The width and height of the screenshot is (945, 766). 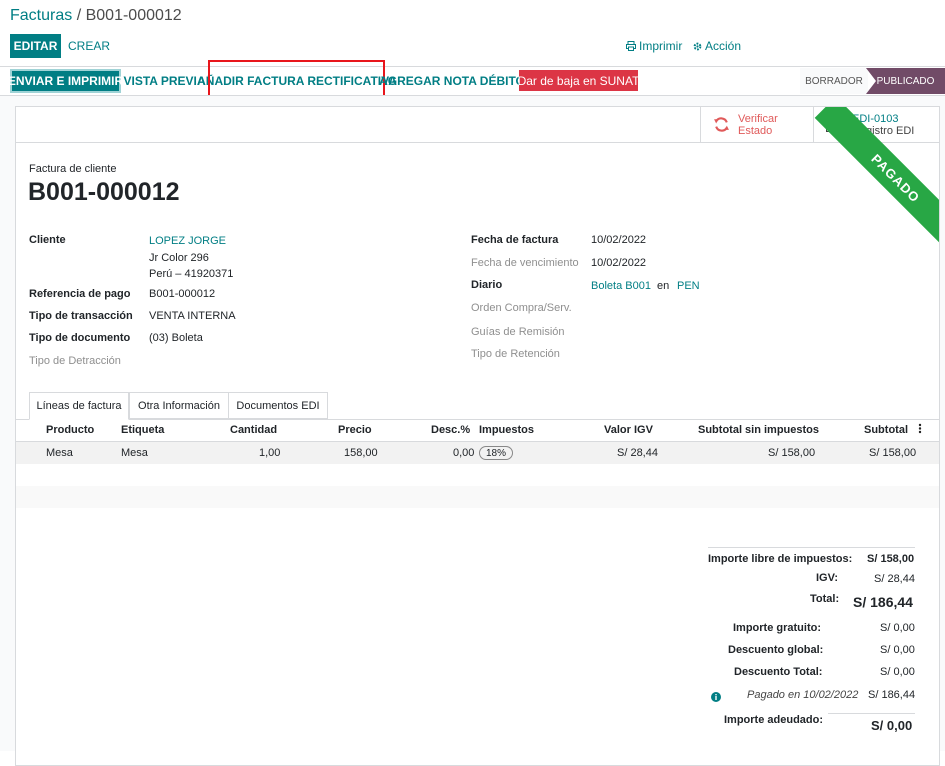 I want to click on total-label: Total:, so click(x=825, y=599).